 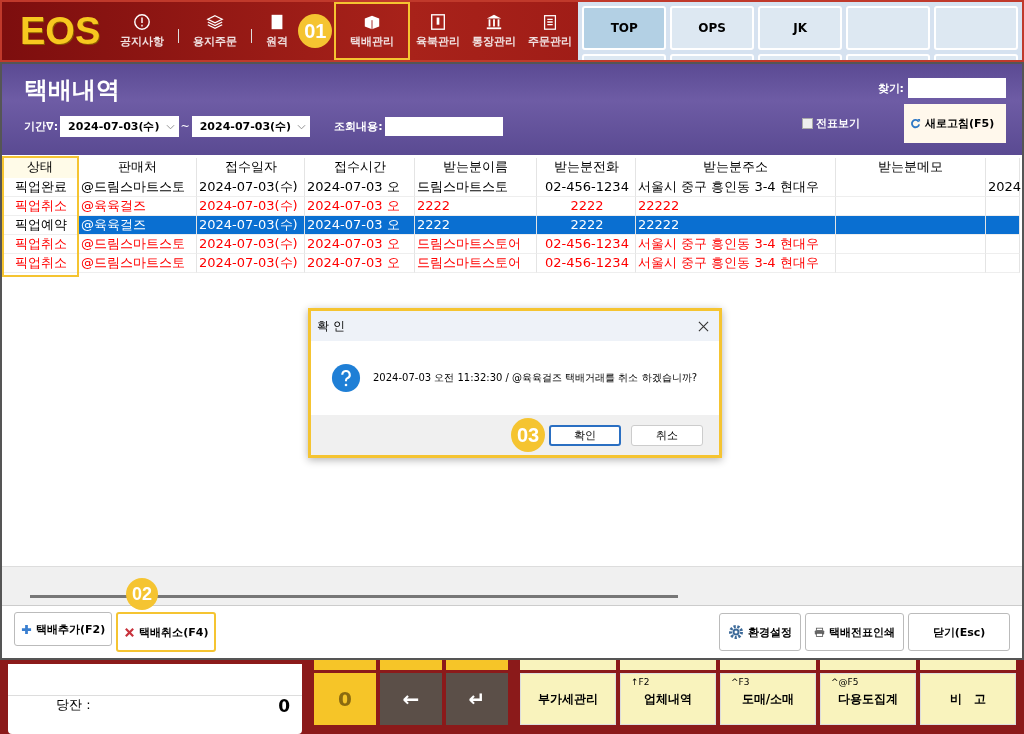 What do you see at coordinates (477, 699) in the screenshot?
I see `keypad-key: ↵` at bounding box center [477, 699].